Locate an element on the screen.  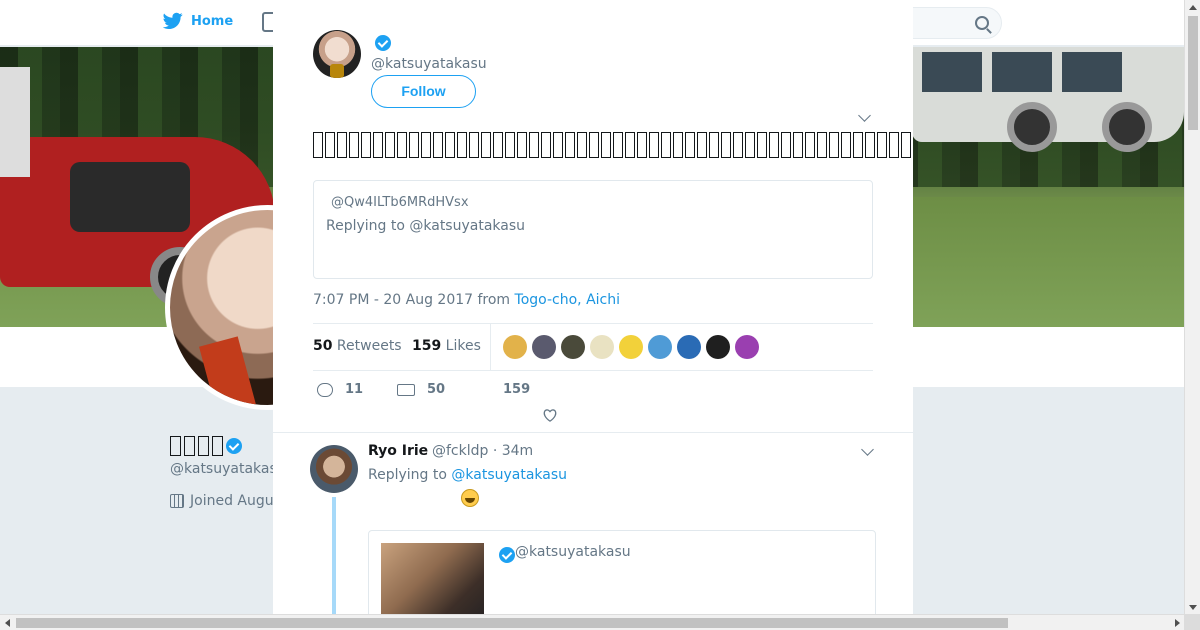
vertical-scrollbar is located at coordinates (1192, 307).